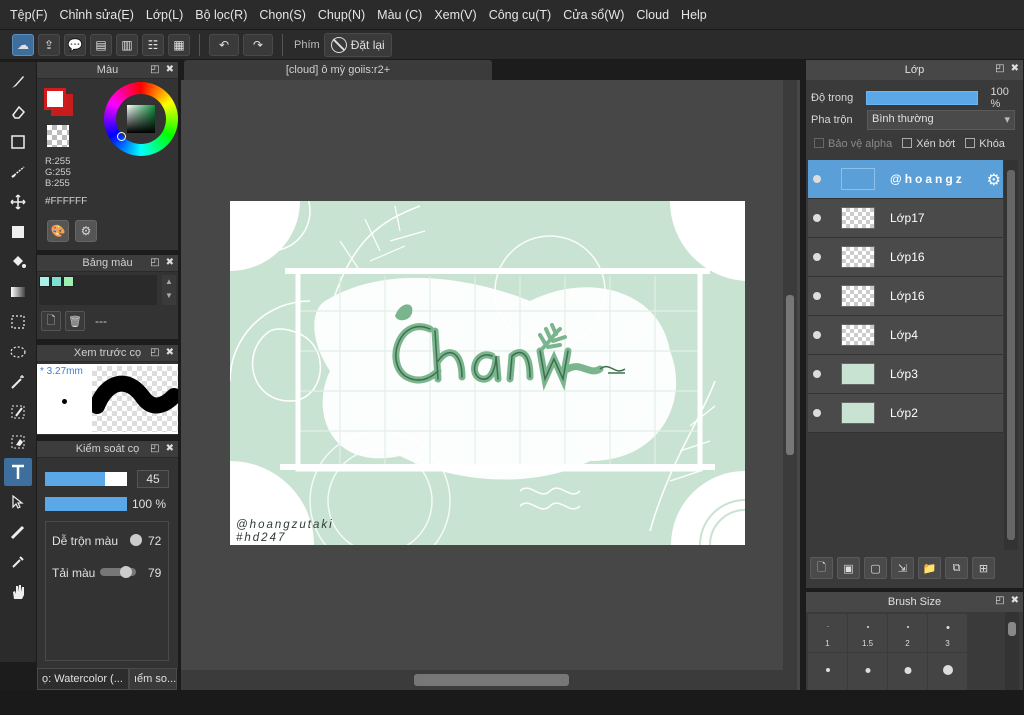  What do you see at coordinates (18, 202) in the screenshot?
I see `move-tool-icon` at bounding box center [18, 202].